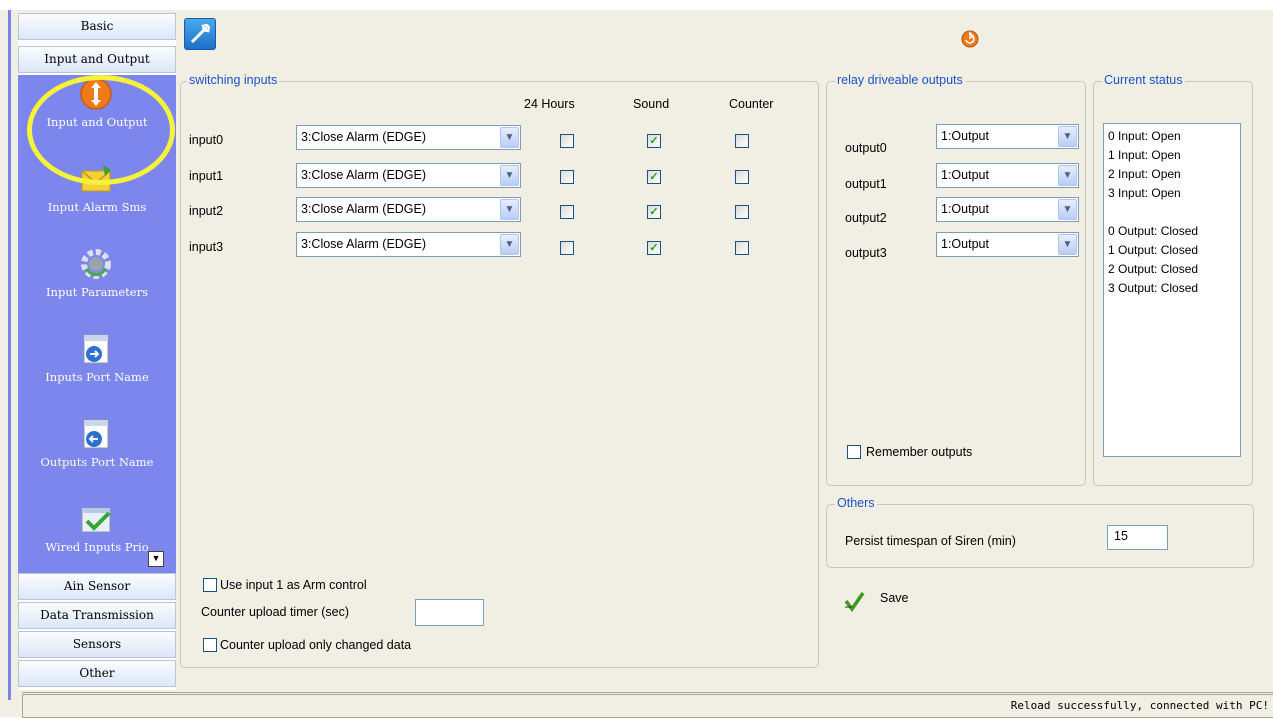  Describe the element at coordinates (97, 586) in the screenshot. I see `sidebar-header-ain-sensor: Ain Sensor` at that location.